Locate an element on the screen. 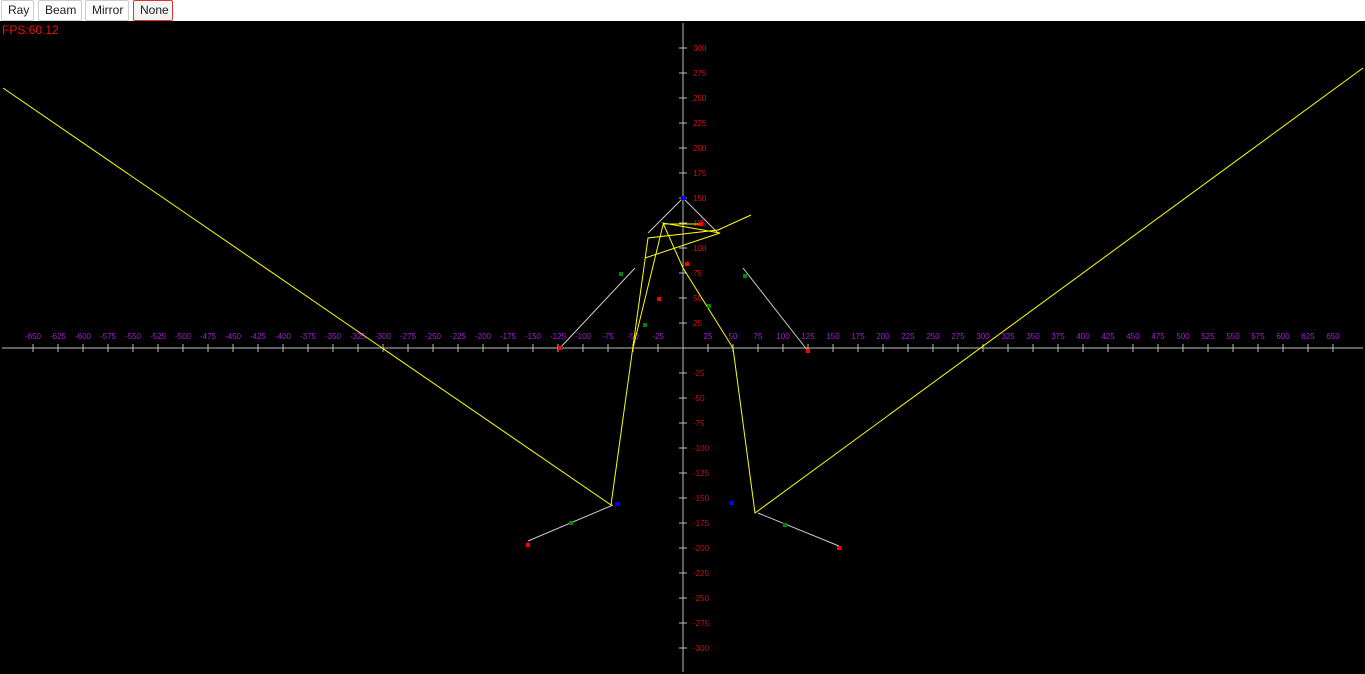  x-tick-label: -150 is located at coordinates (533, 336).